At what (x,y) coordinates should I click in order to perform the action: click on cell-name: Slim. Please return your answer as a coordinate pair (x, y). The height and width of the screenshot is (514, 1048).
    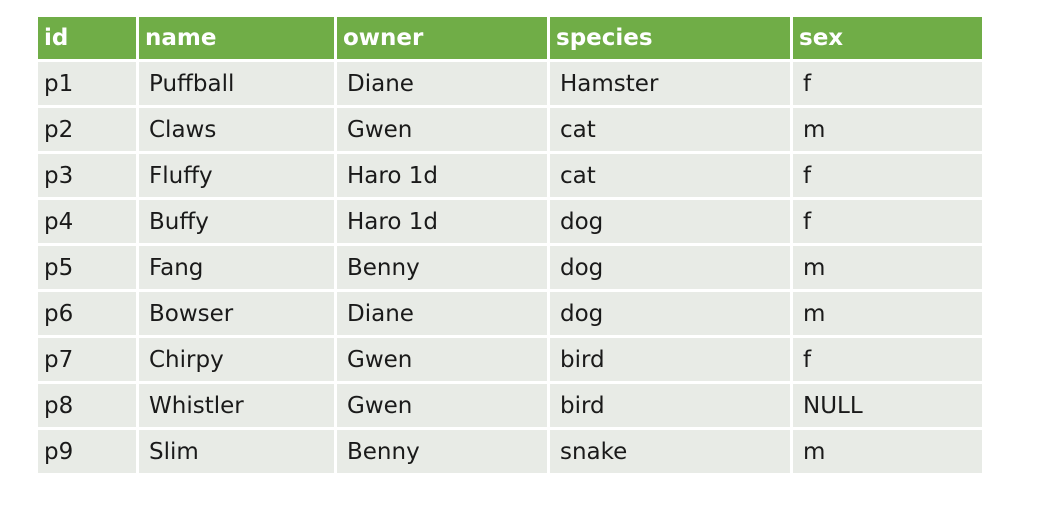
    Looking at the image, I should click on (236, 451).